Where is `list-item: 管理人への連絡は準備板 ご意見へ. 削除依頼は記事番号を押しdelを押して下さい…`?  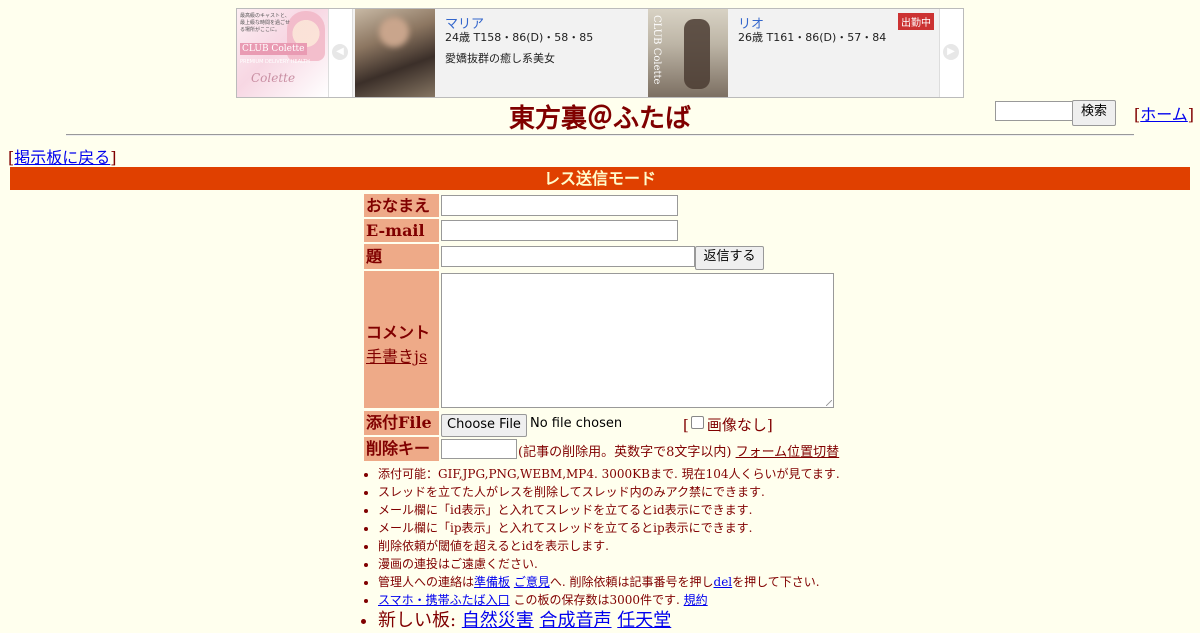 list-item: 管理人への連絡は準備板 ご意見へ. 削除依頼は記事番号を押しdelを押して下さい… is located at coordinates (609, 582).